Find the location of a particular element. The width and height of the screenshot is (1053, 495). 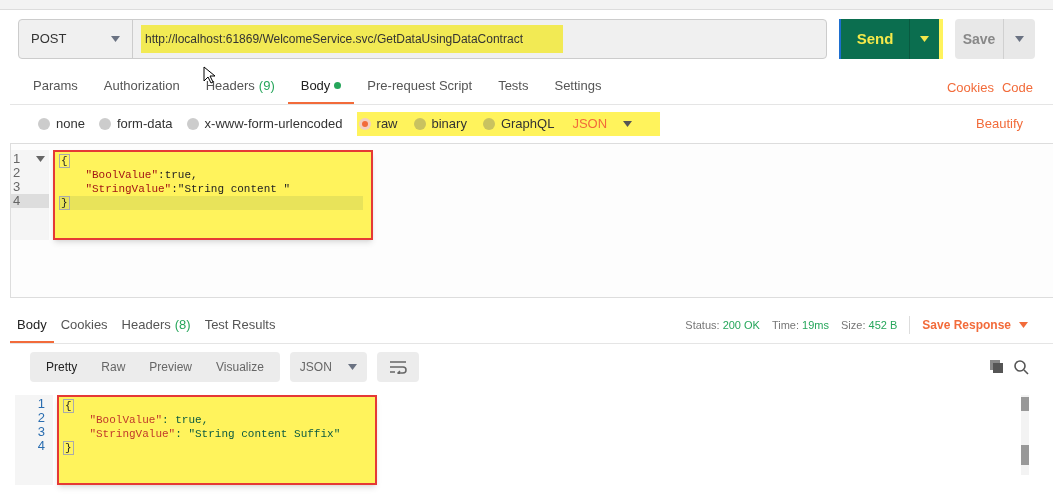

request-tab: Headers (9) is located at coordinates (240, 89).